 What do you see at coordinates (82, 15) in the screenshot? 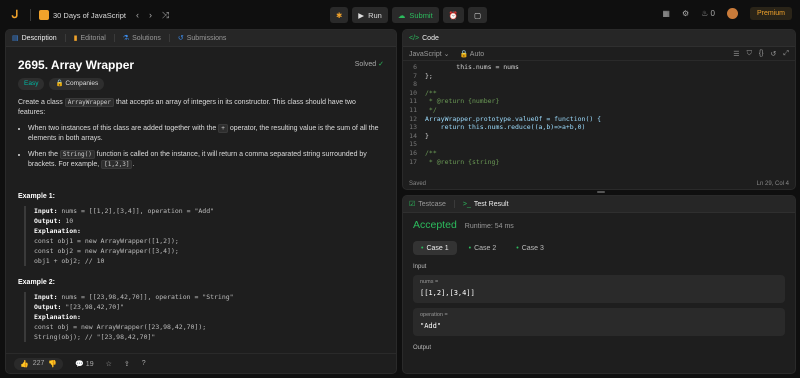
I see `problem-list-title: 30 Days of JavaScript` at bounding box center [82, 15].